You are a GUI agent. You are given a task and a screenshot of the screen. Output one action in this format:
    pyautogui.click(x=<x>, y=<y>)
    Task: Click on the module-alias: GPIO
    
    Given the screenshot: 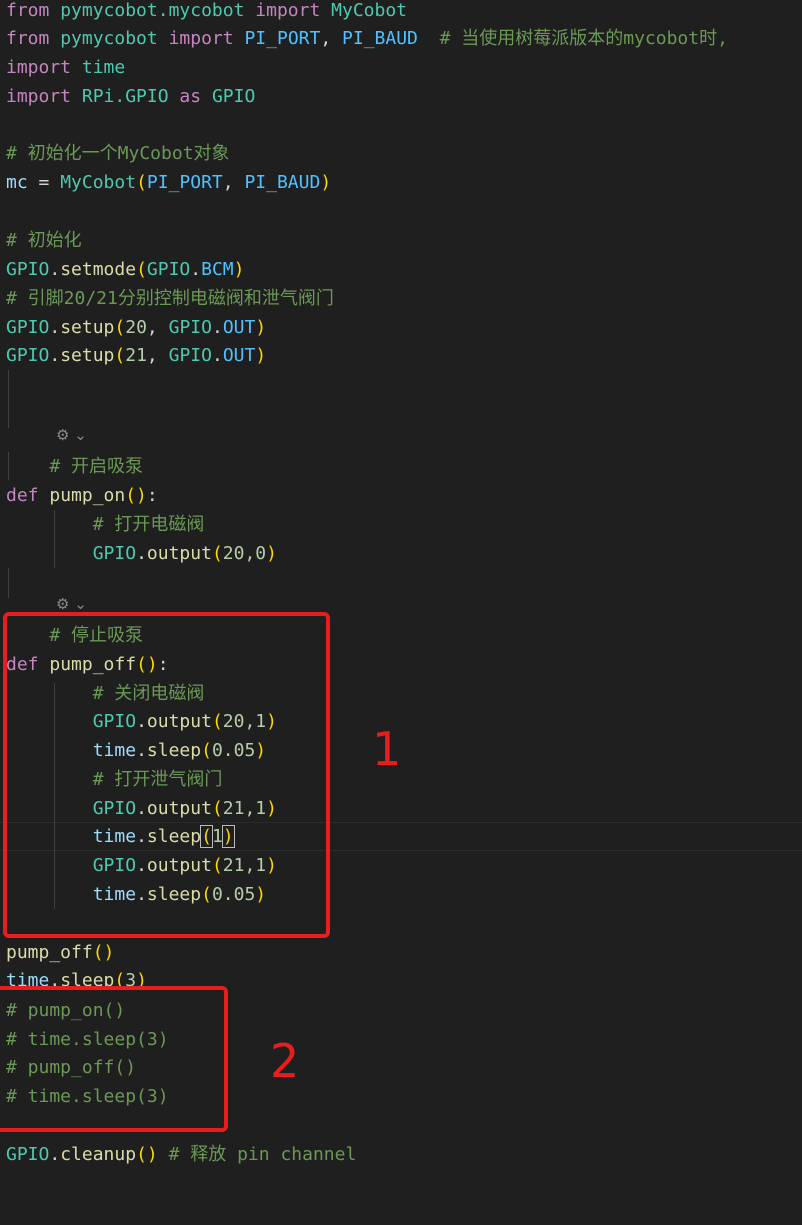 What is the action you would take?
    pyautogui.click(x=233, y=96)
    